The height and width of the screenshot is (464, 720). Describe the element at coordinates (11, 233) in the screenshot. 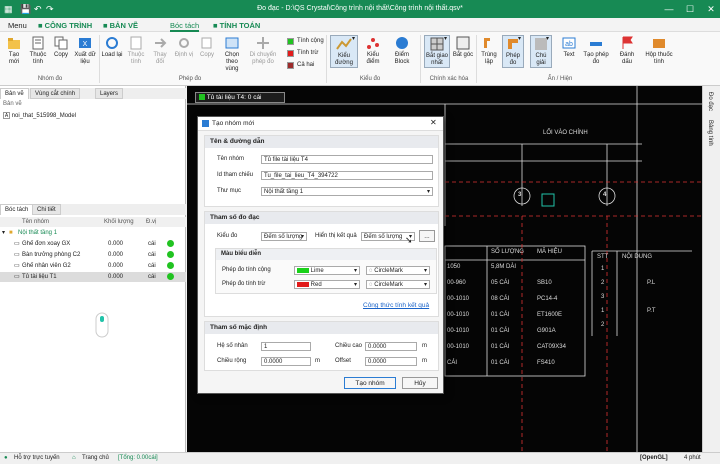

I see `folder-icon: ■` at that location.